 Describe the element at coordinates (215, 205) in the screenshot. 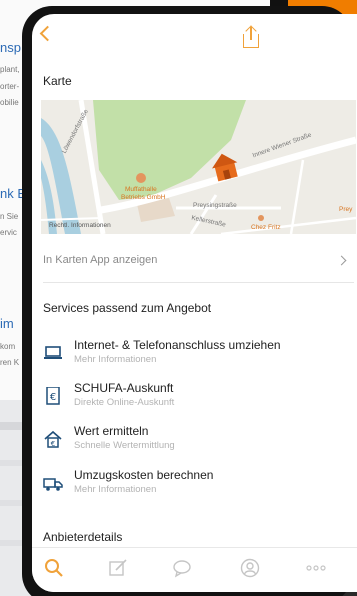

I see `map-street-label: Preysingstraße` at that location.